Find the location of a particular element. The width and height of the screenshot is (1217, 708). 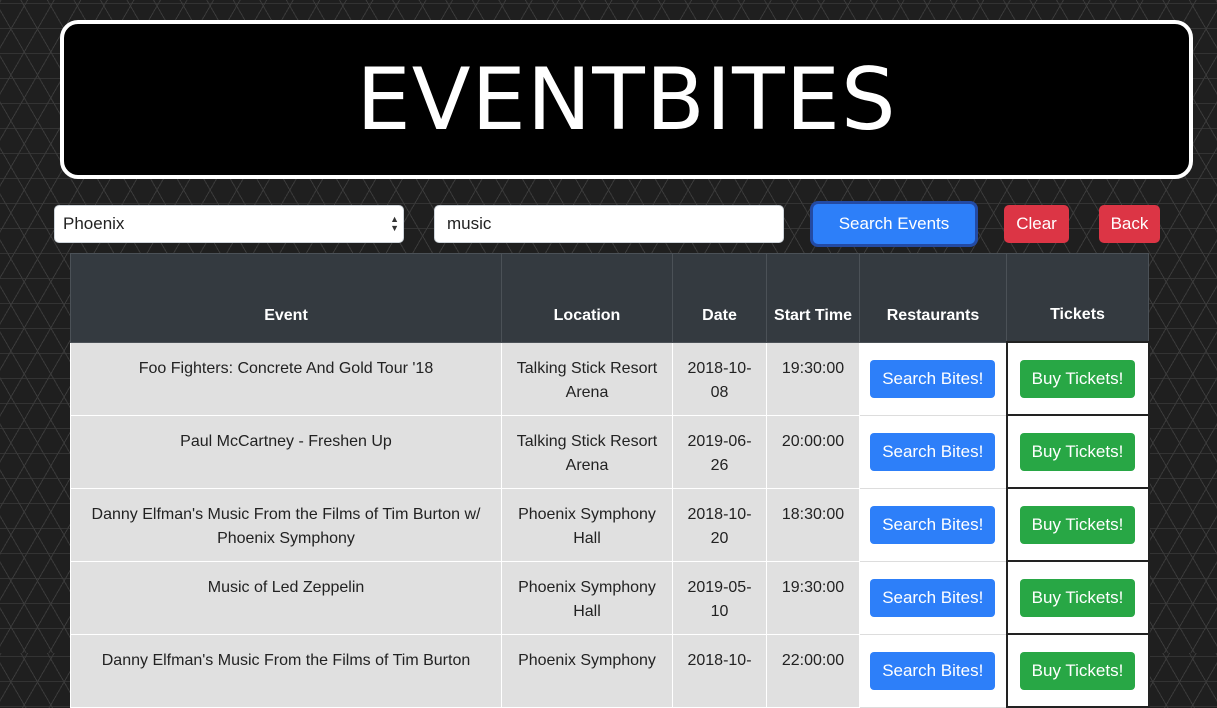

event-start-time: 20:00:00 is located at coordinates (813, 451).